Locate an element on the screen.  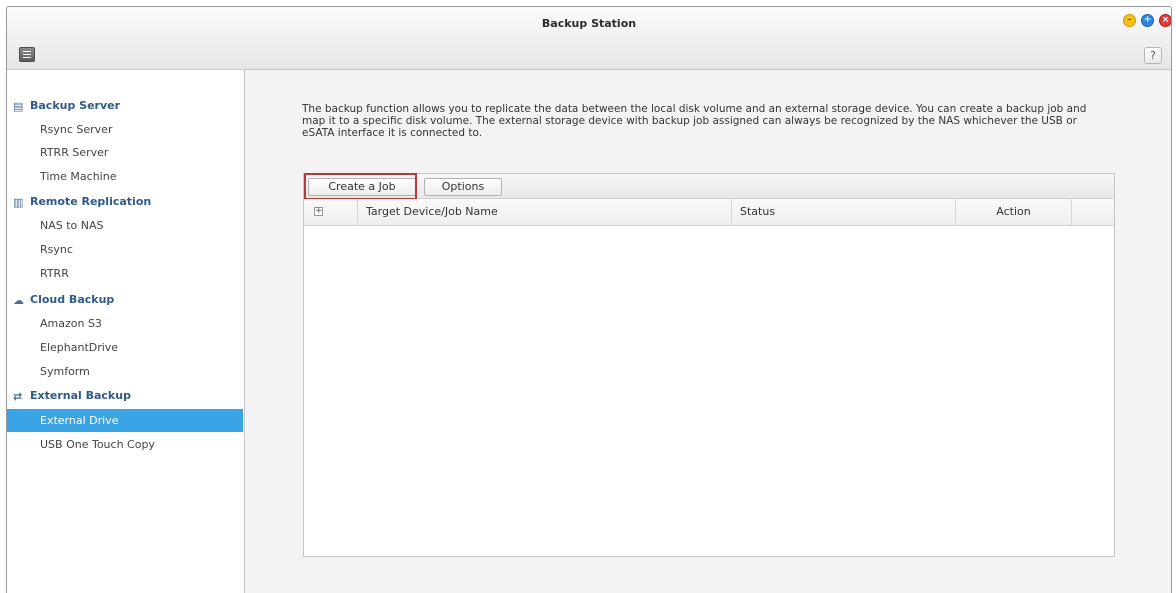
sidebar-item-symform: Symform is located at coordinates (125, 371).